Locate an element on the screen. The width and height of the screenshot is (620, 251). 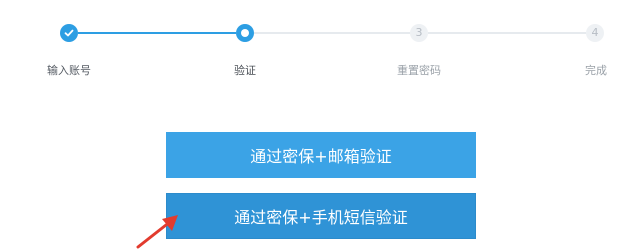
current-step-dot is located at coordinates (245, 33).